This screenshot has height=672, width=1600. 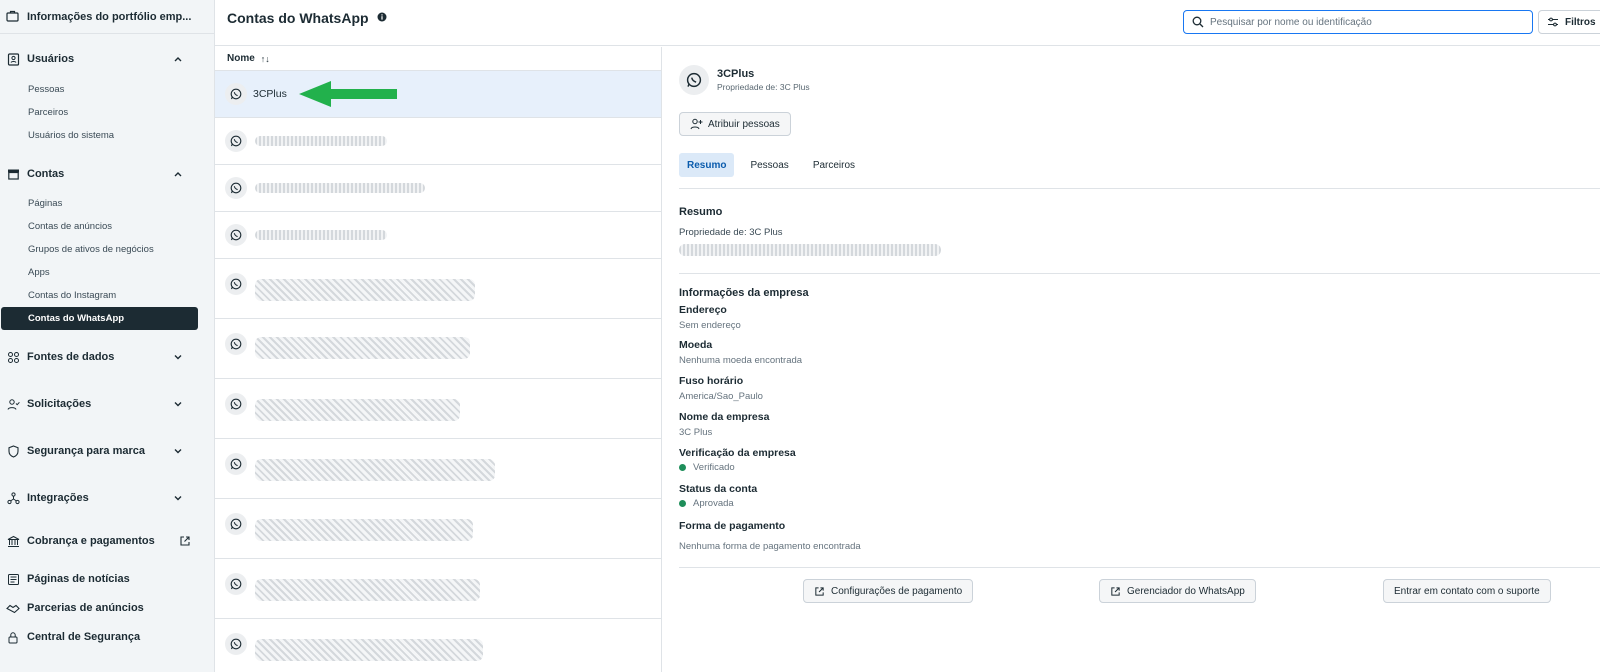 I want to click on tab-partners: Parceiros, so click(x=834, y=165).